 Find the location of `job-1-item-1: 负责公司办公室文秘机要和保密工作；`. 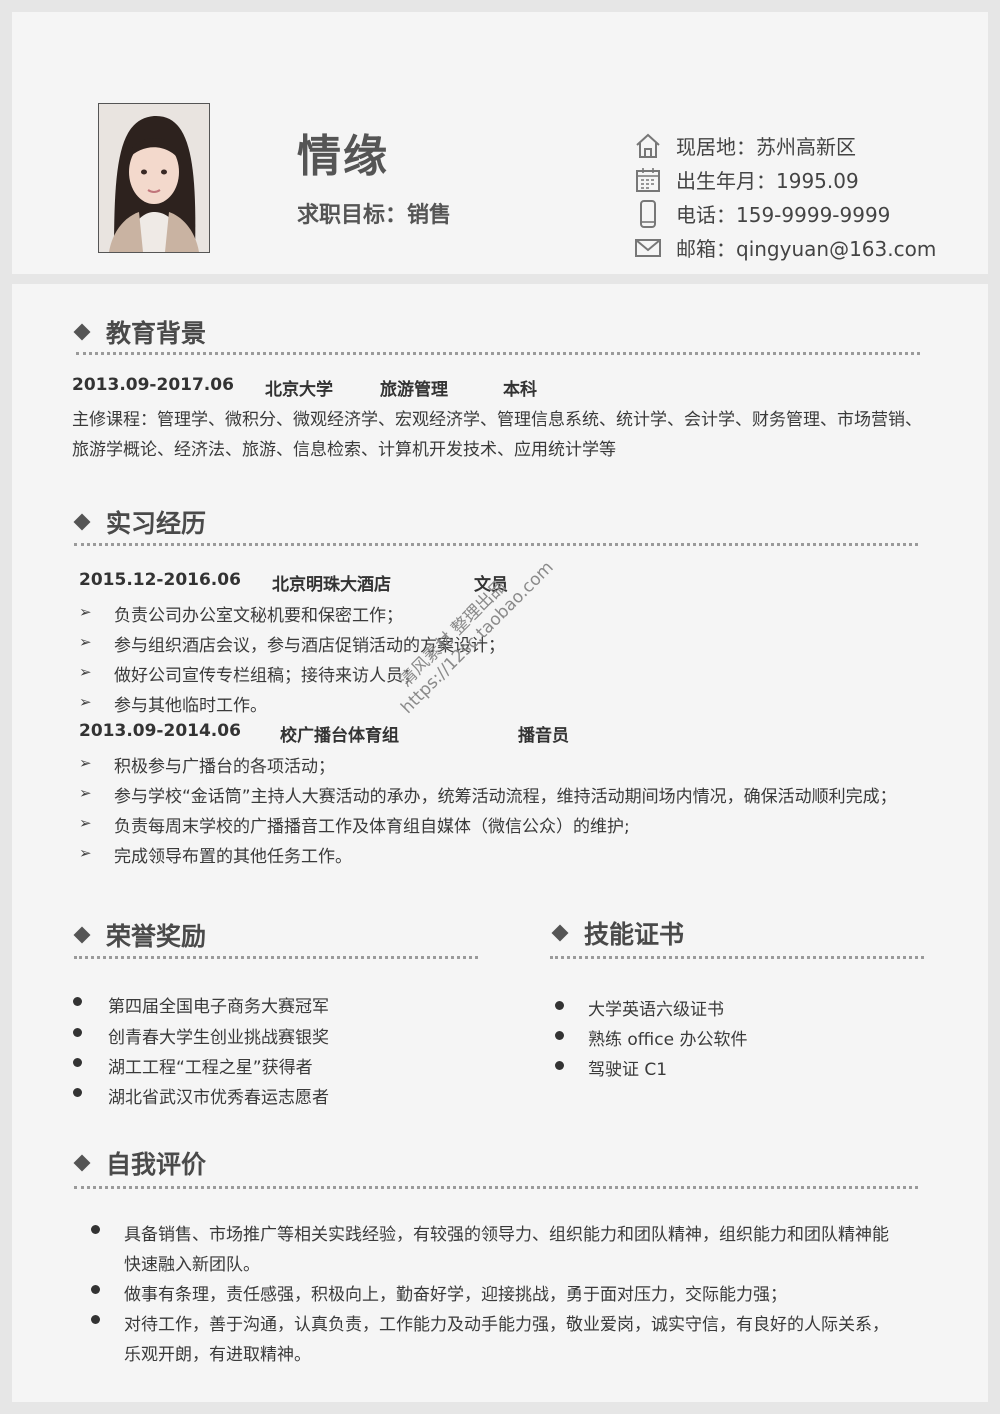

job-1-item-1: 负责公司办公室文秘机要和保密工作； is located at coordinates (258, 616).